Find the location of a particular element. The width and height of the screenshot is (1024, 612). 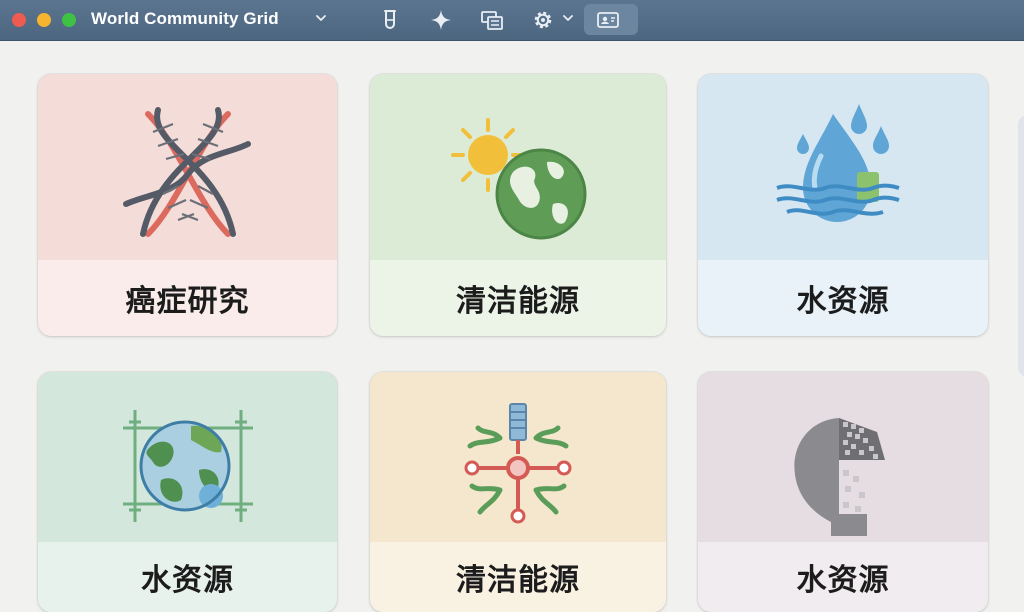

pixel-head-icon is located at coordinates (839, 477).